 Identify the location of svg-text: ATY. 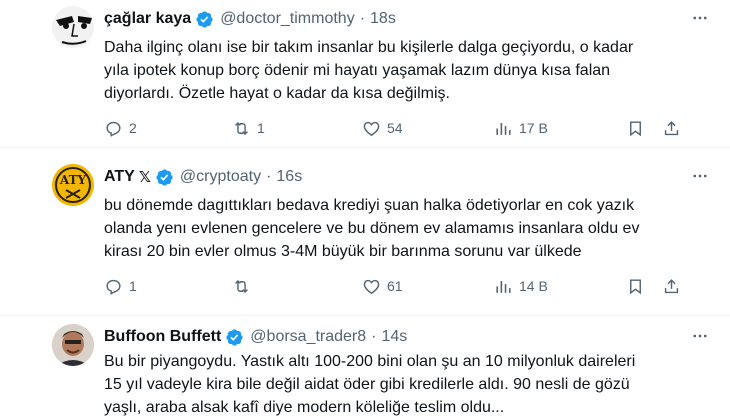
(73, 180).